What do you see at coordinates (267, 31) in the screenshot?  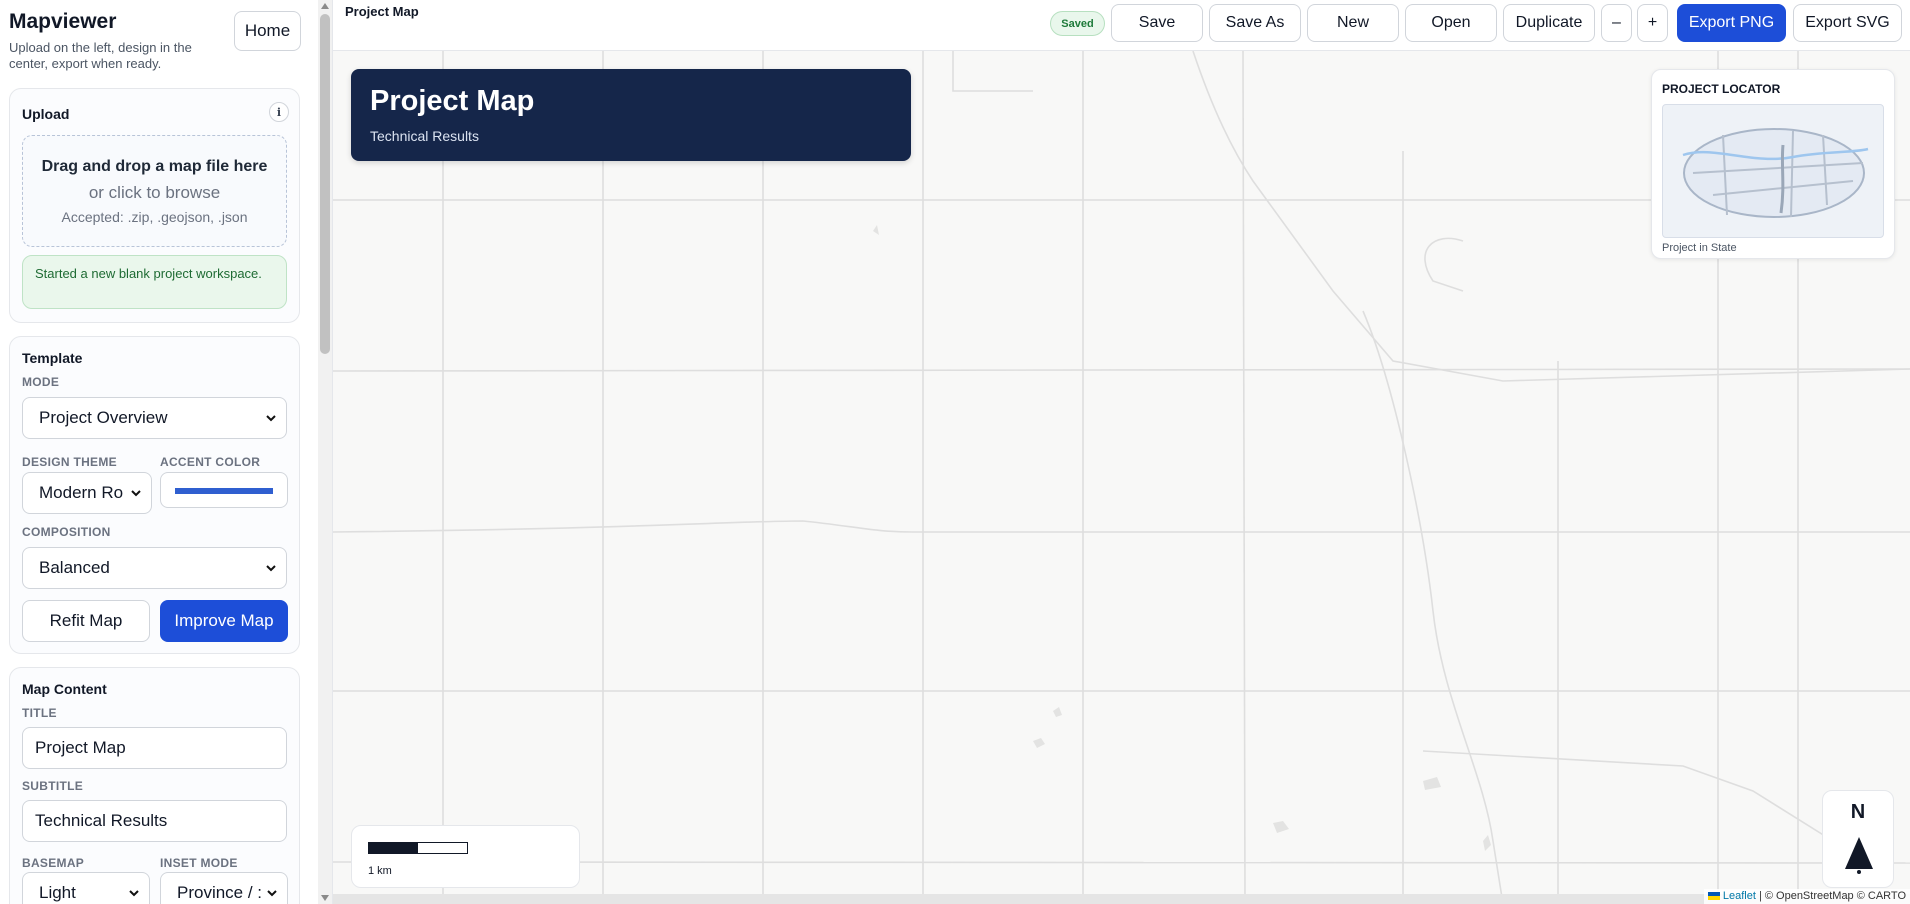 I see `home-button: Home` at bounding box center [267, 31].